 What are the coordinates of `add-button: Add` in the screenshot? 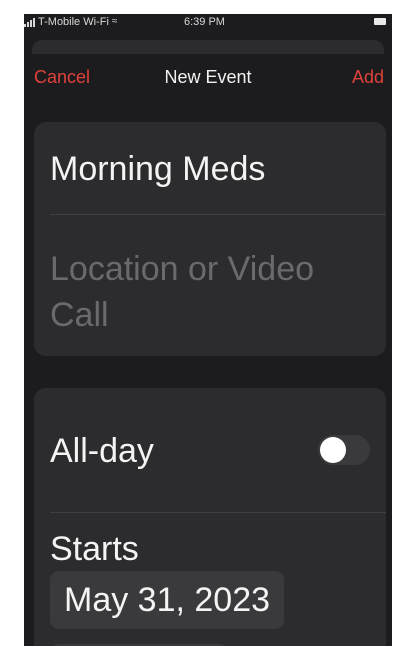 It's located at (368, 77).